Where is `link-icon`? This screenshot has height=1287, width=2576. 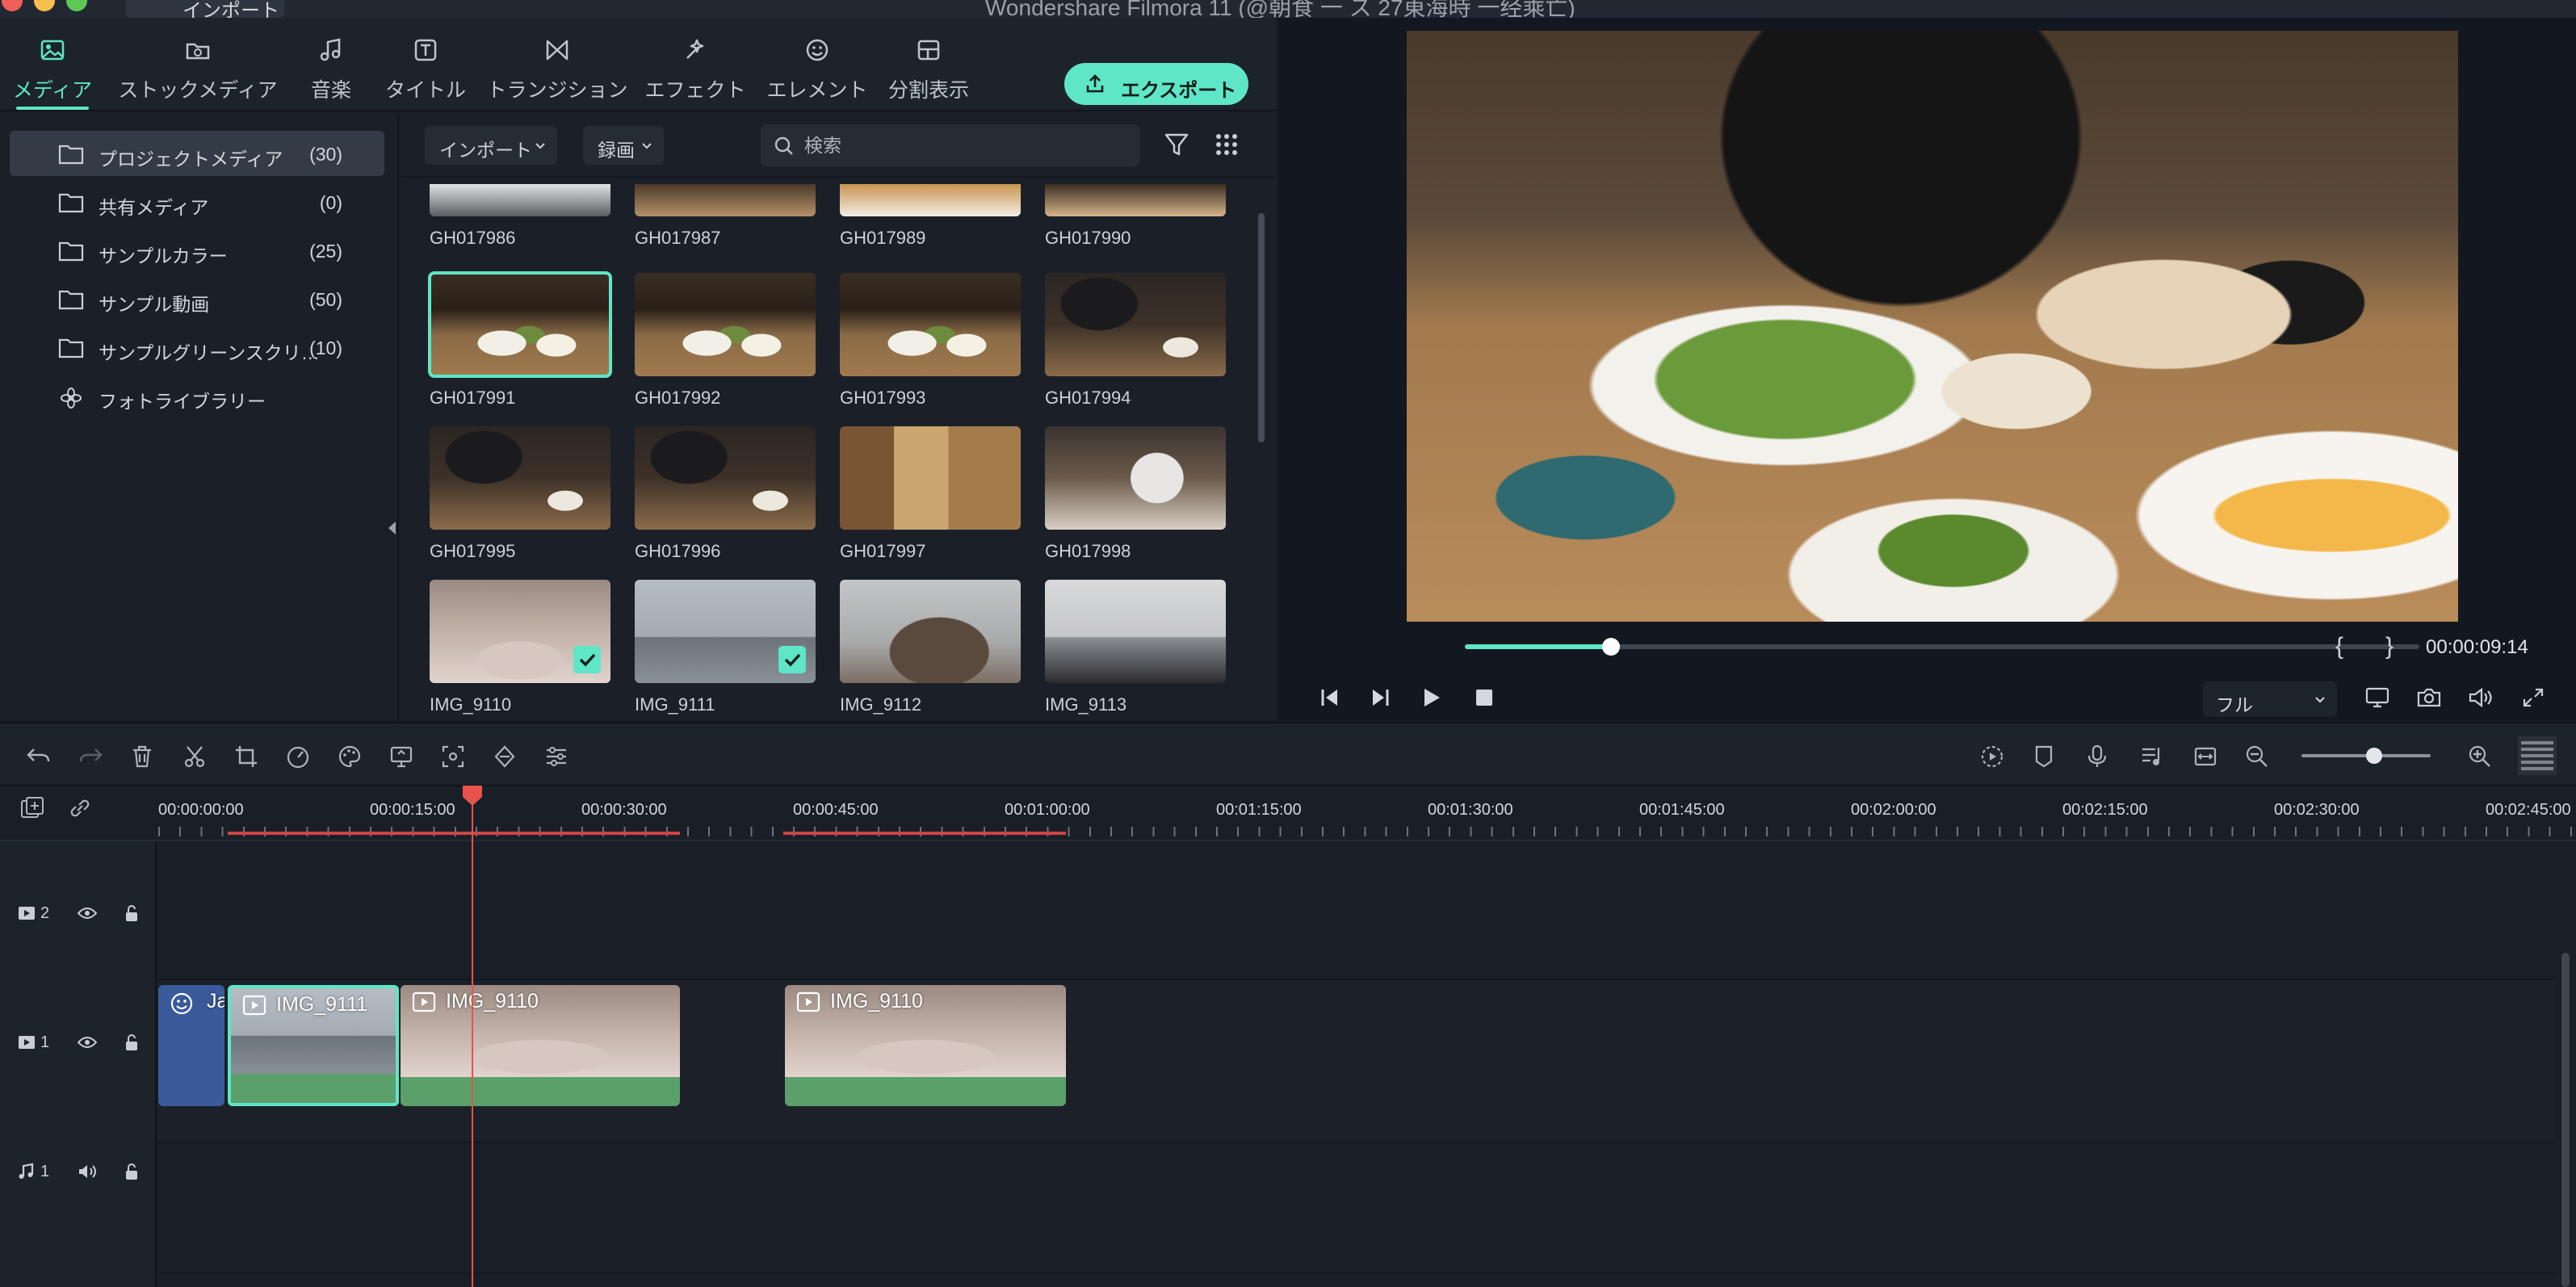 link-icon is located at coordinates (80, 808).